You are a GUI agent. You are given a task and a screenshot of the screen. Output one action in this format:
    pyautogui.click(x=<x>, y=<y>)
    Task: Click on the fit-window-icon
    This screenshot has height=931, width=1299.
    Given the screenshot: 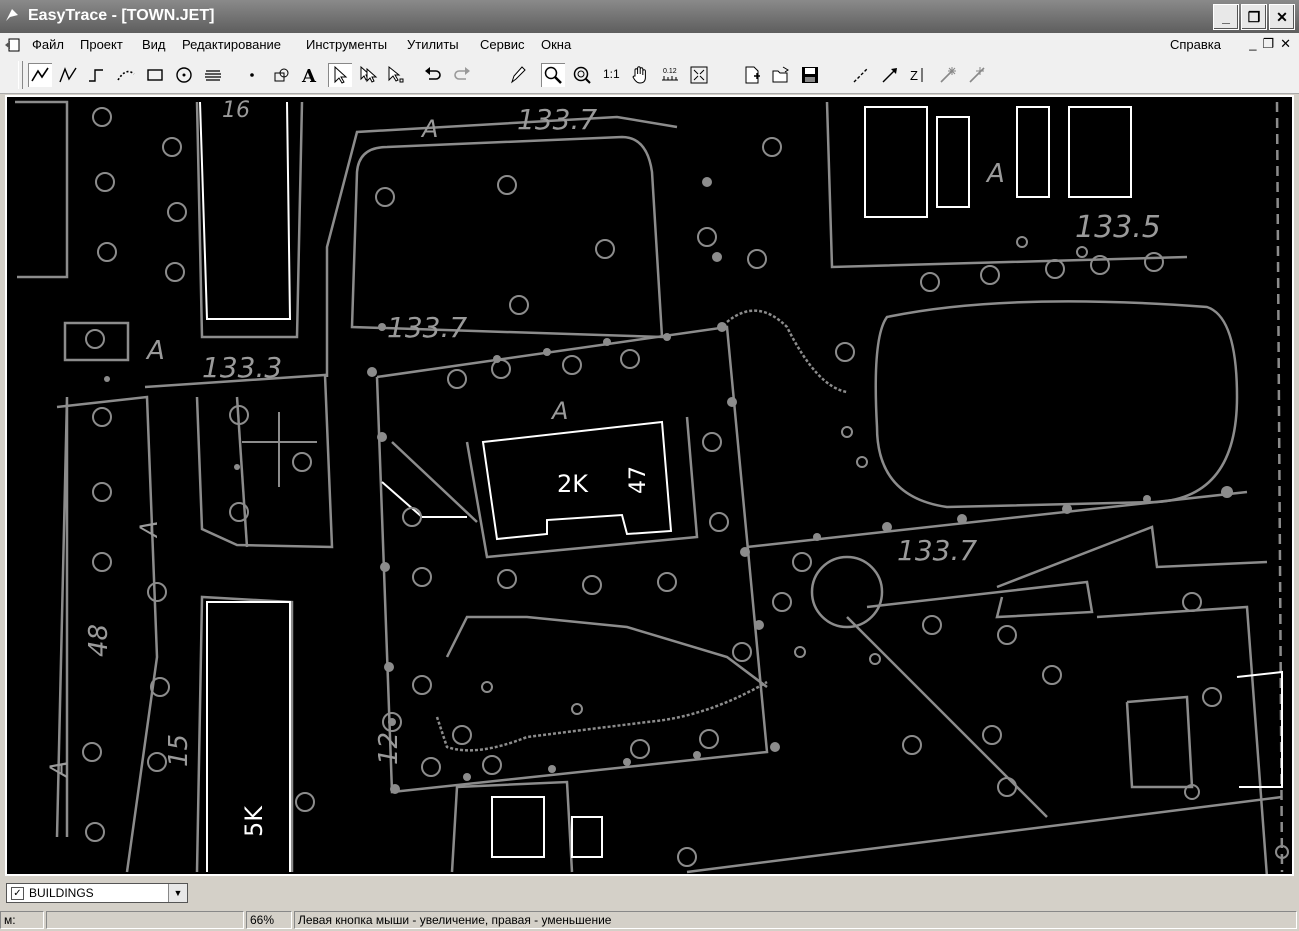 What is the action you would take?
    pyautogui.click(x=699, y=75)
    